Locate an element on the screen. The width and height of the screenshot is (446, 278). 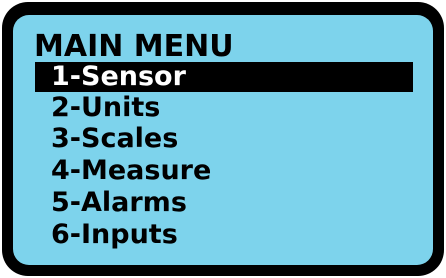
menu-item-scales: 3-Scales is located at coordinates (224, 139).